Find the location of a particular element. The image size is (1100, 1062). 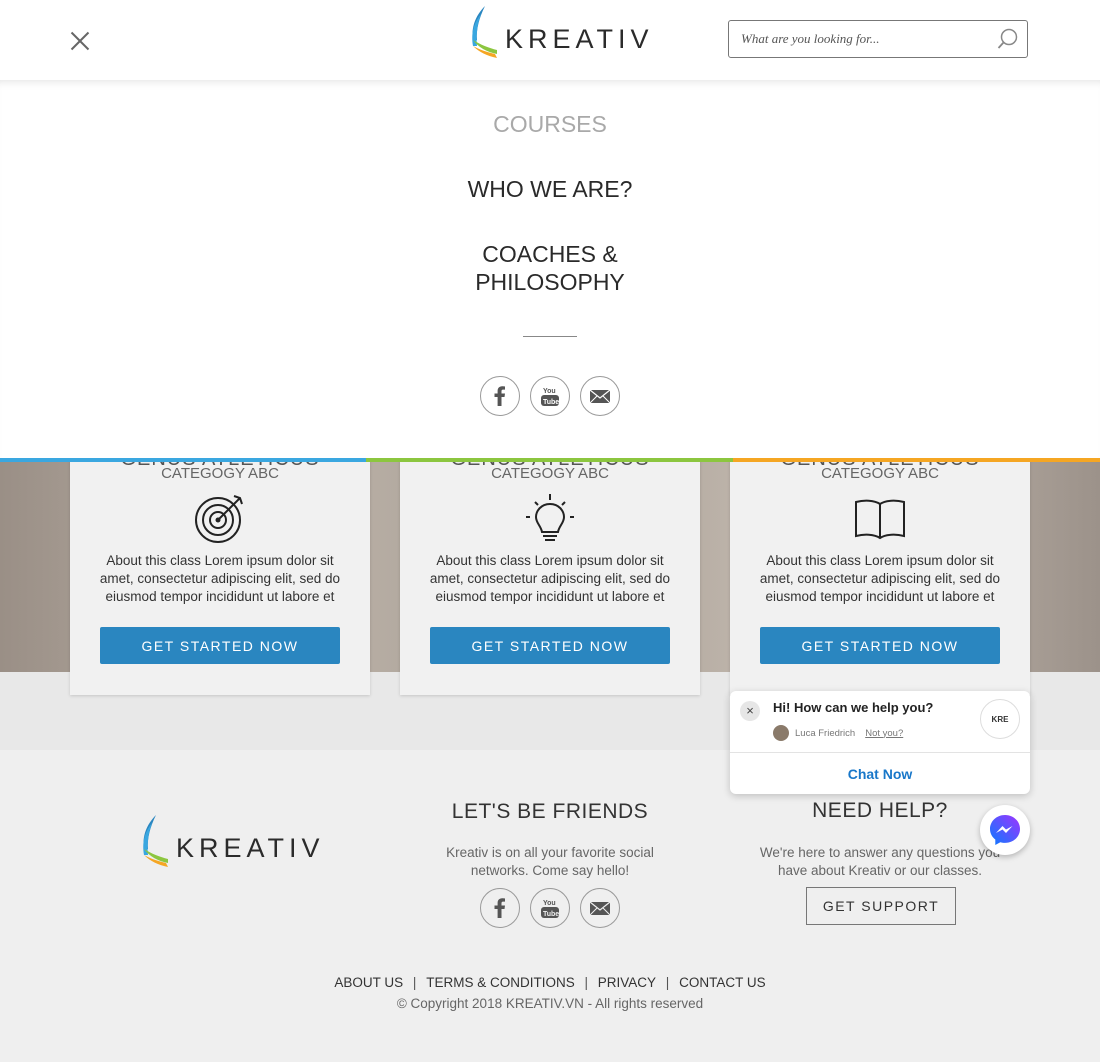

menu-social-links: You Tube is located at coordinates (550, 396).